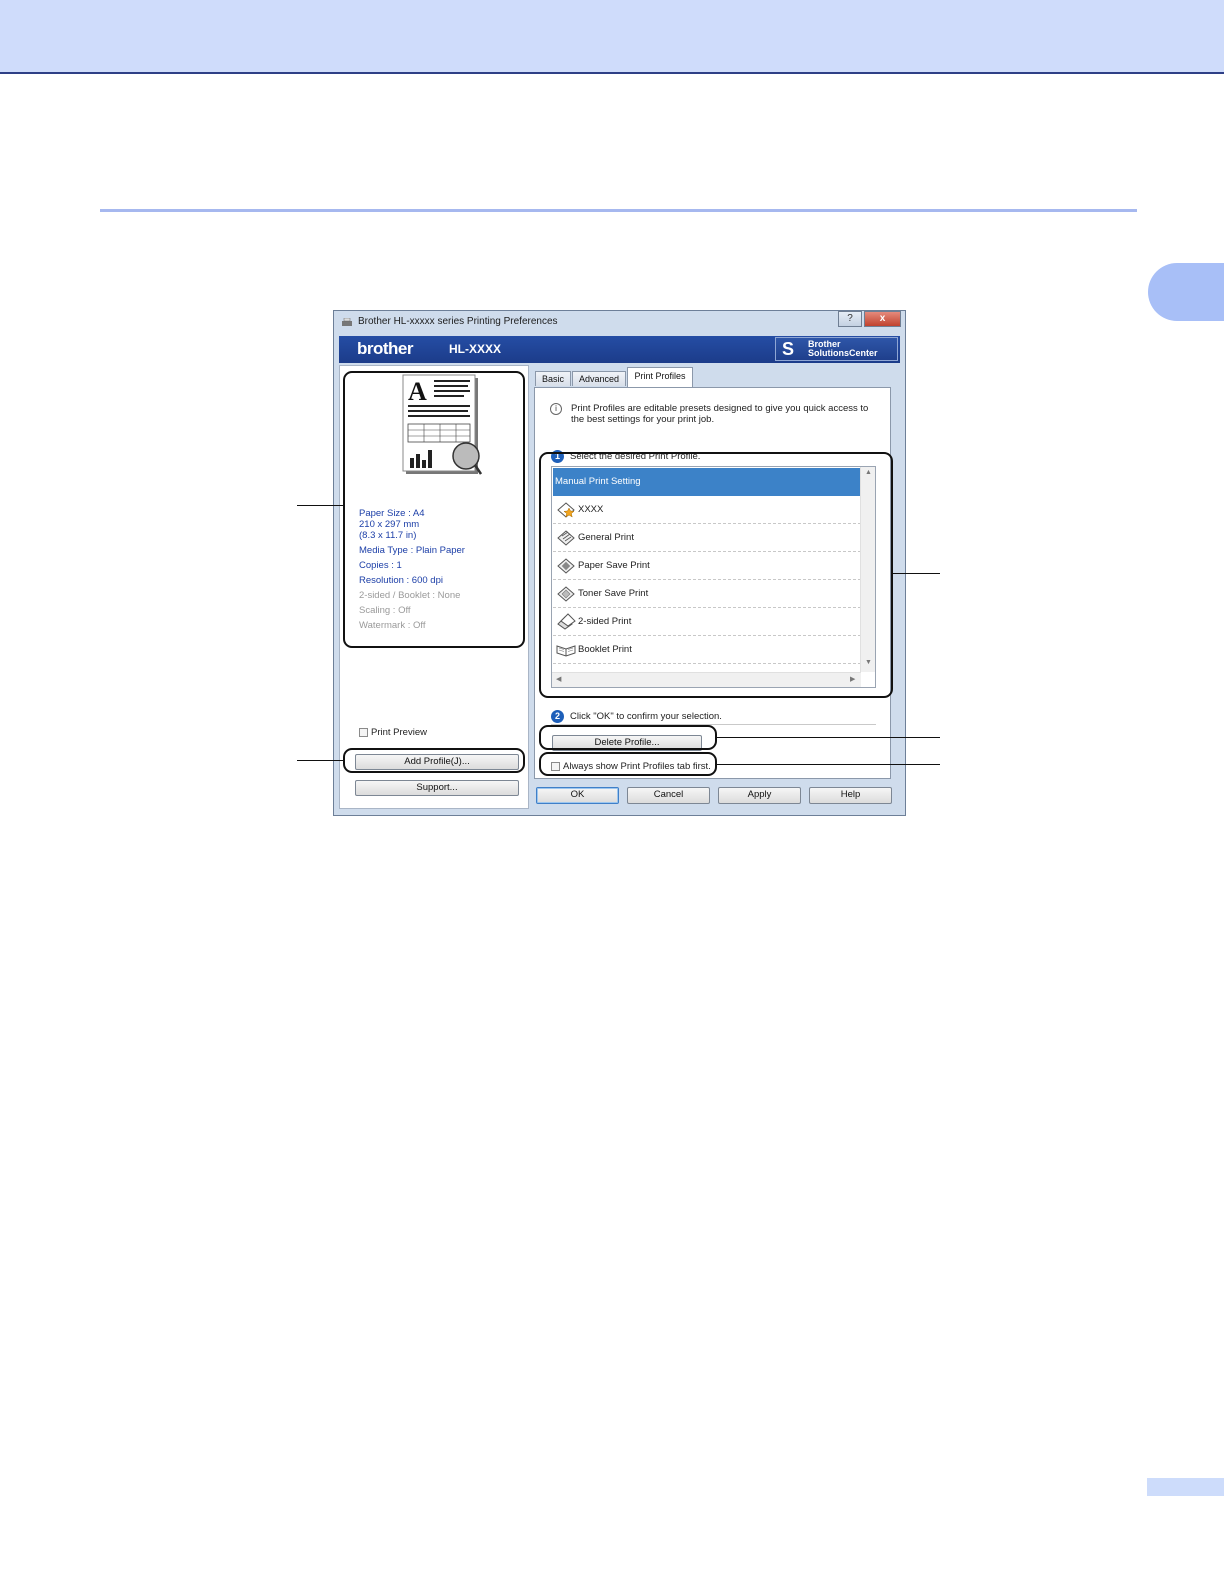 The height and width of the screenshot is (1580, 1224). What do you see at coordinates (916, 573) in the screenshot?
I see `callout-leader-profile-list` at bounding box center [916, 573].